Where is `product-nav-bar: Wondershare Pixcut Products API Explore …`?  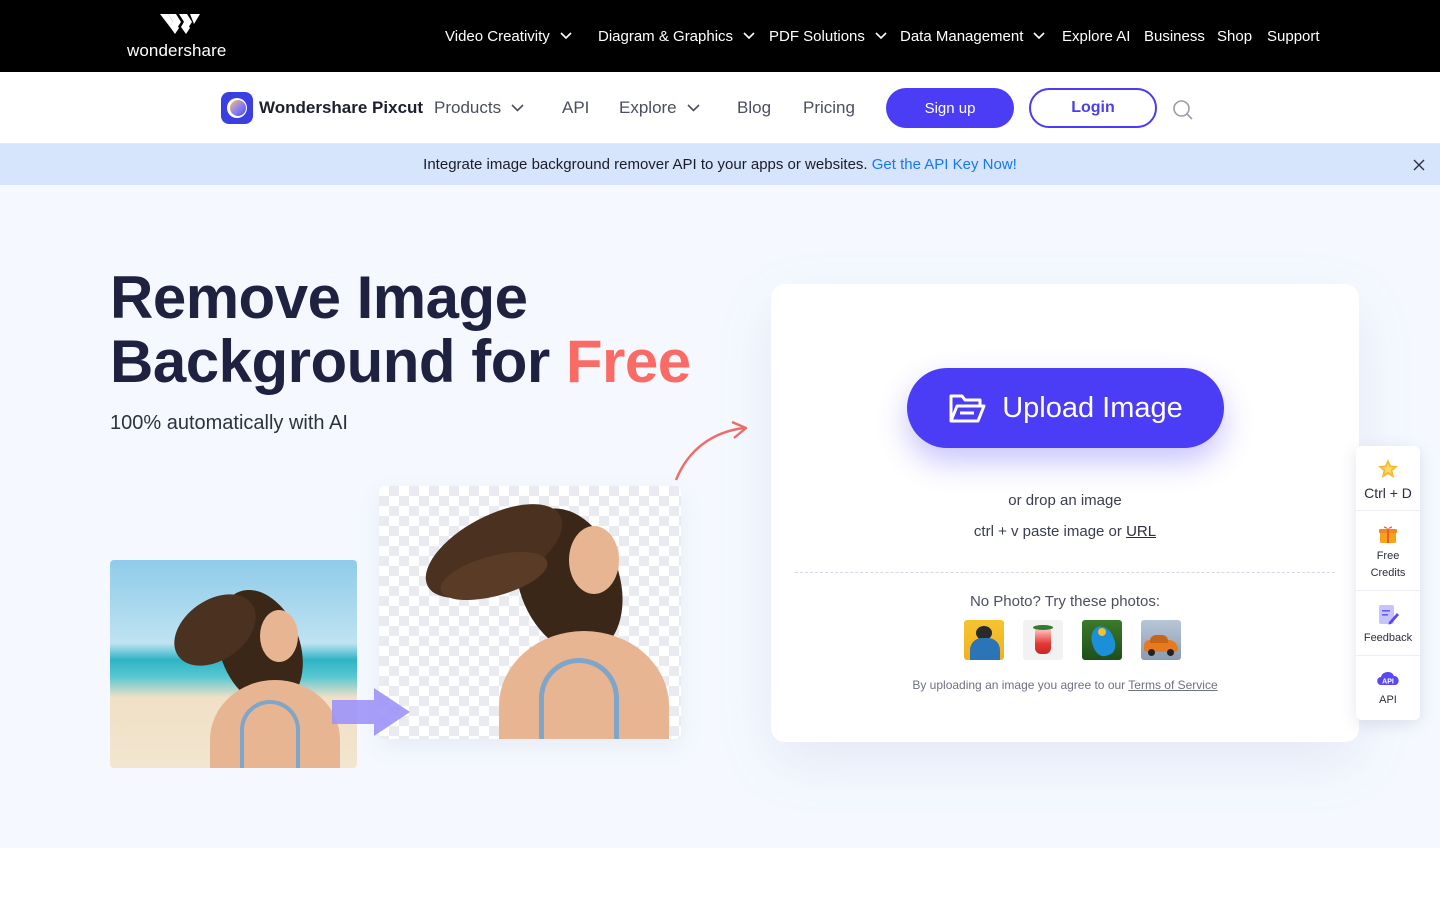 product-nav-bar: Wondershare Pixcut Products API Explore … is located at coordinates (720, 108).